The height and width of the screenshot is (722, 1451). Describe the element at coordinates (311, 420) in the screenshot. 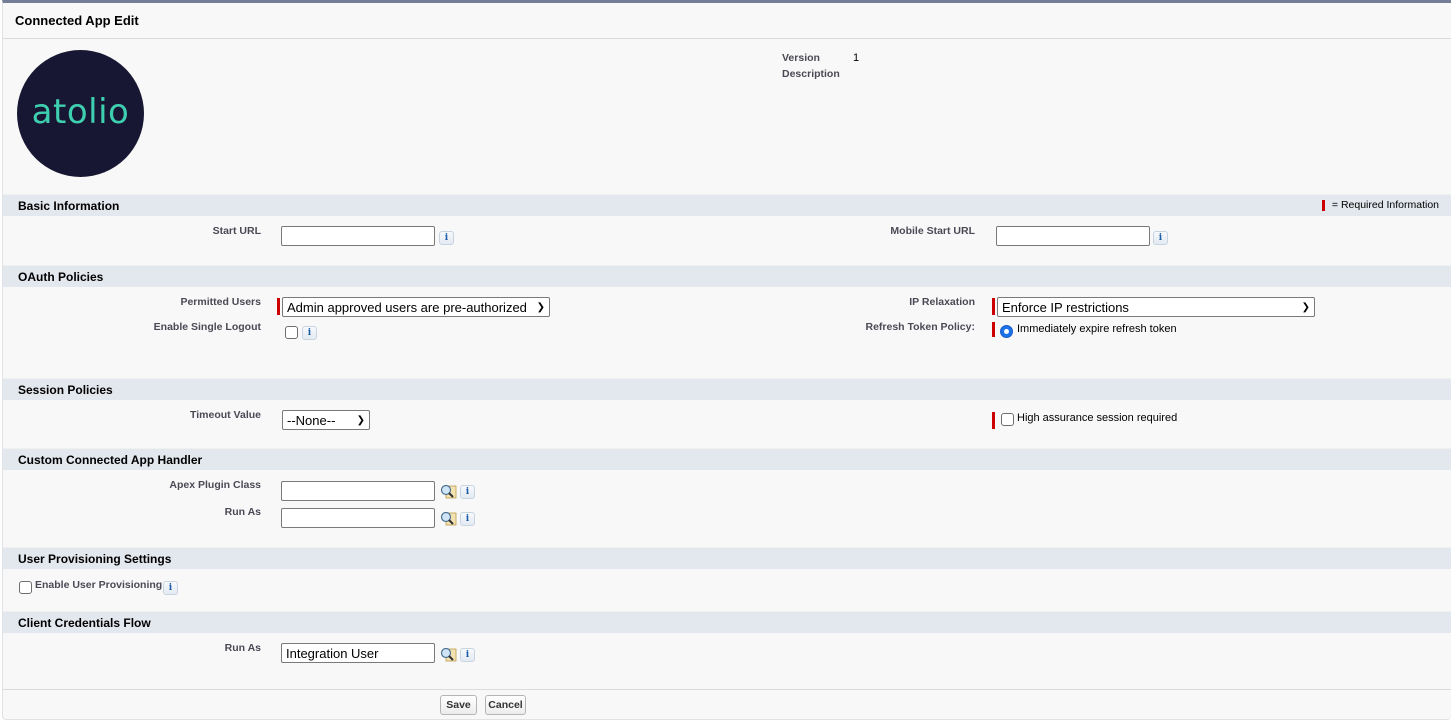

I see `timeout-value: --None--` at that location.